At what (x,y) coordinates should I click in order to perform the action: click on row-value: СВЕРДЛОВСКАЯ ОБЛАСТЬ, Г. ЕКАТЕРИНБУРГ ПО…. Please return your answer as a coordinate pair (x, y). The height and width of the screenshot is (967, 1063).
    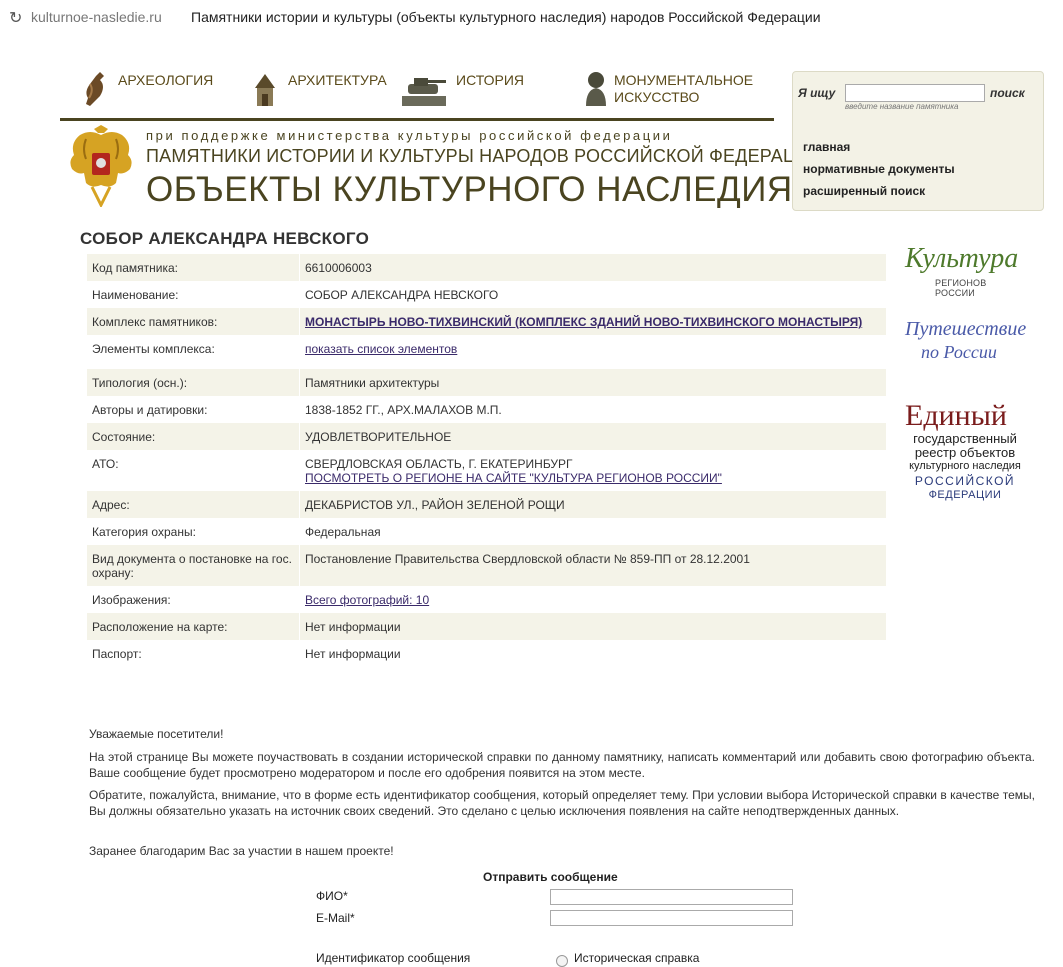
    Looking at the image, I should click on (593, 470).